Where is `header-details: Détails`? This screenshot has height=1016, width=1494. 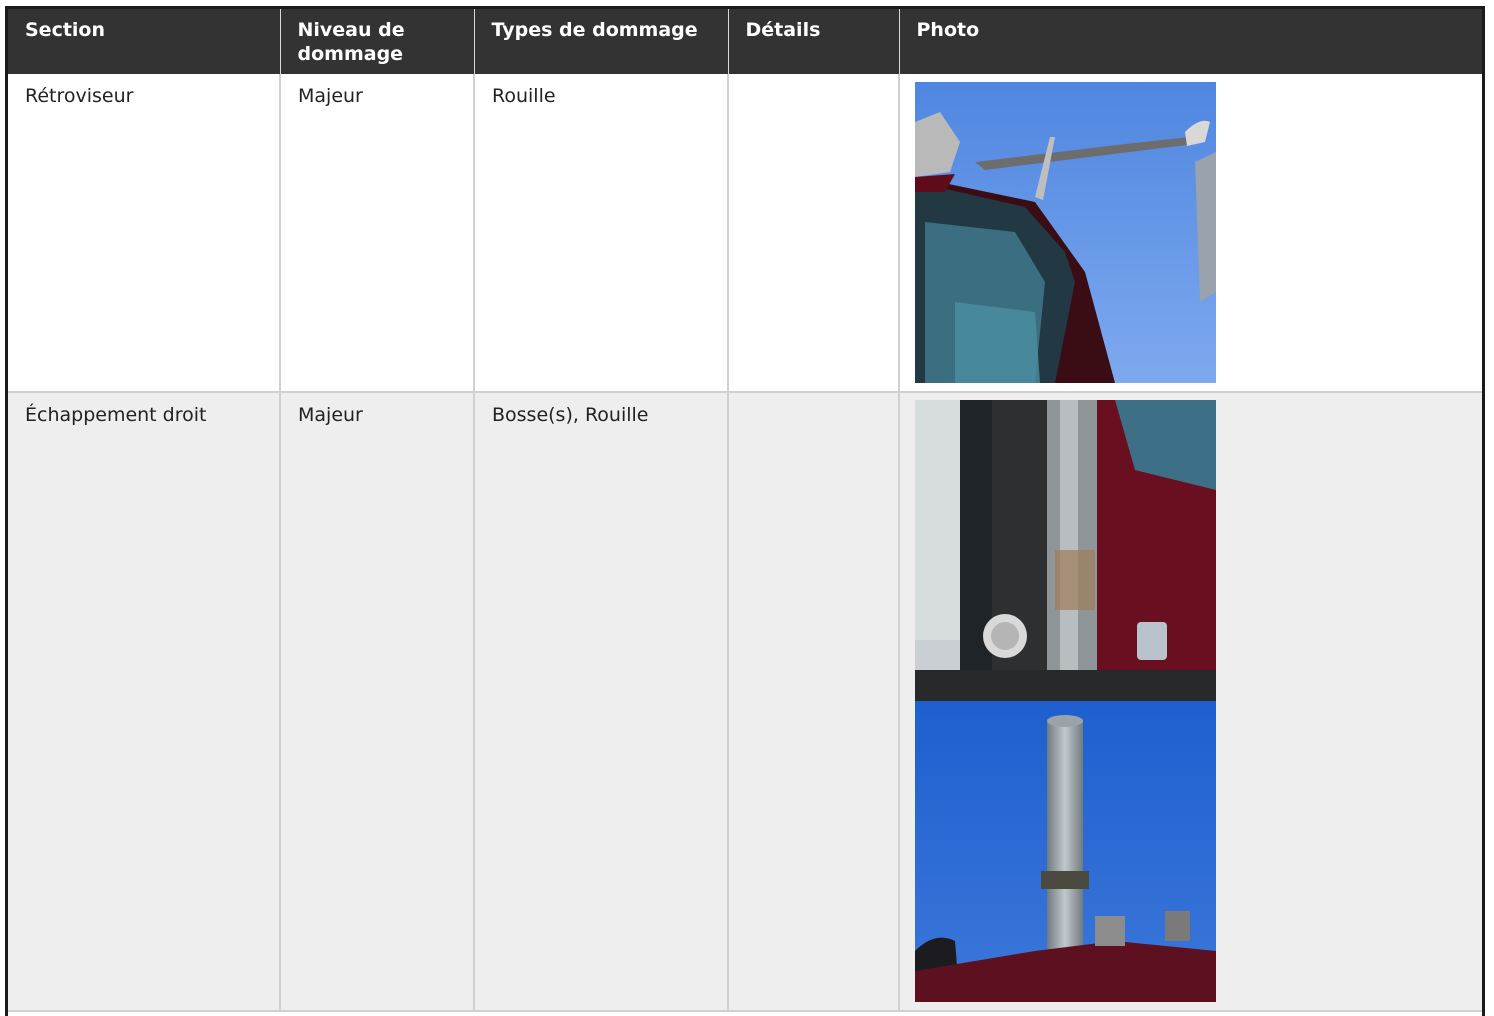 header-details: Détails is located at coordinates (814, 41).